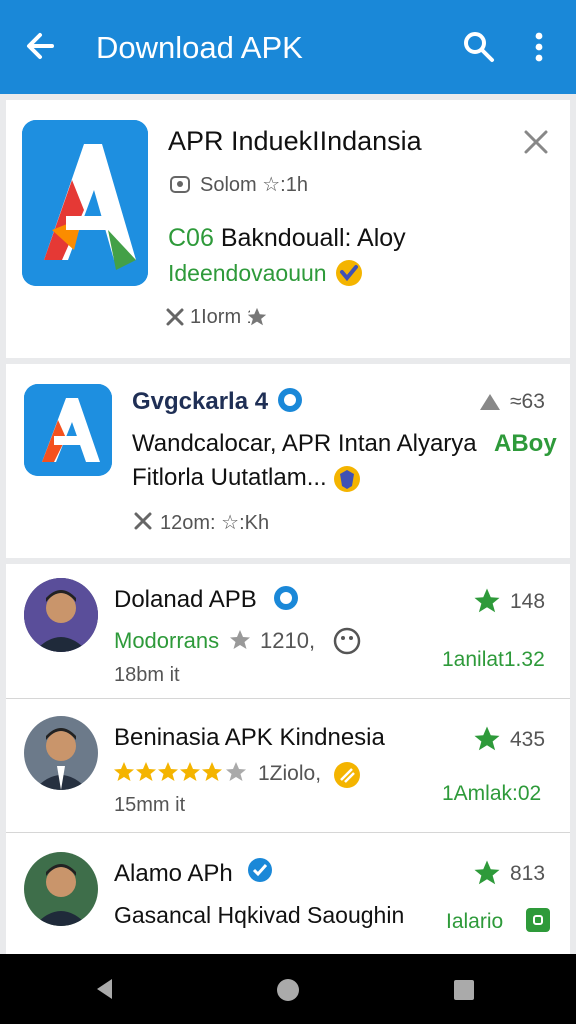  What do you see at coordinates (475, 921) in the screenshot?
I see `list-item-right: Ialario` at bounding box center [475, 921].